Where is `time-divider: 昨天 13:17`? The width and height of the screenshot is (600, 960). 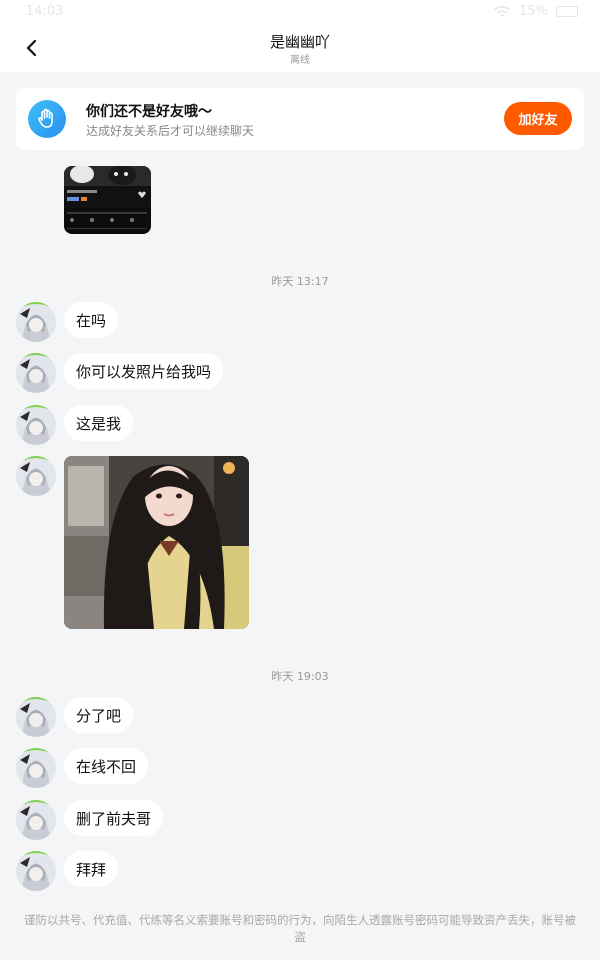 time-divider: 昨天 13:17 is located at coordinates (300, 281).